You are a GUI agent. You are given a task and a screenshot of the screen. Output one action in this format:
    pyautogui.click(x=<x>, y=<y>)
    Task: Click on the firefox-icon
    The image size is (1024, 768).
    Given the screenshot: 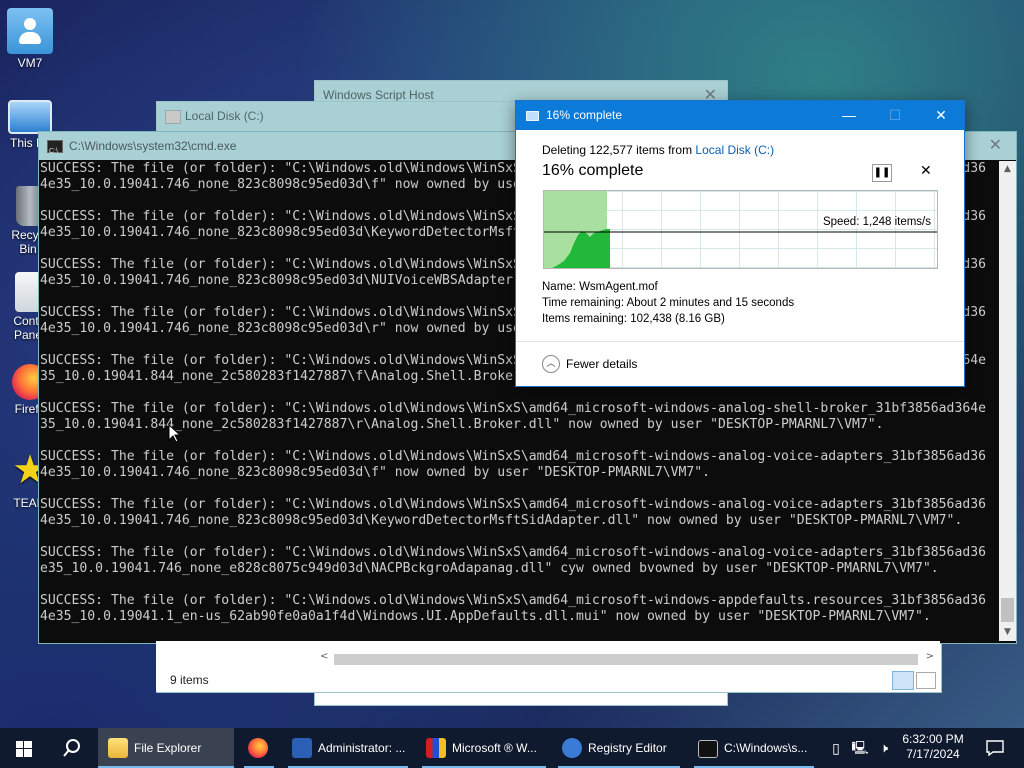 What is the action you would take?
    pyautogui.click(x=258, y=748)
    